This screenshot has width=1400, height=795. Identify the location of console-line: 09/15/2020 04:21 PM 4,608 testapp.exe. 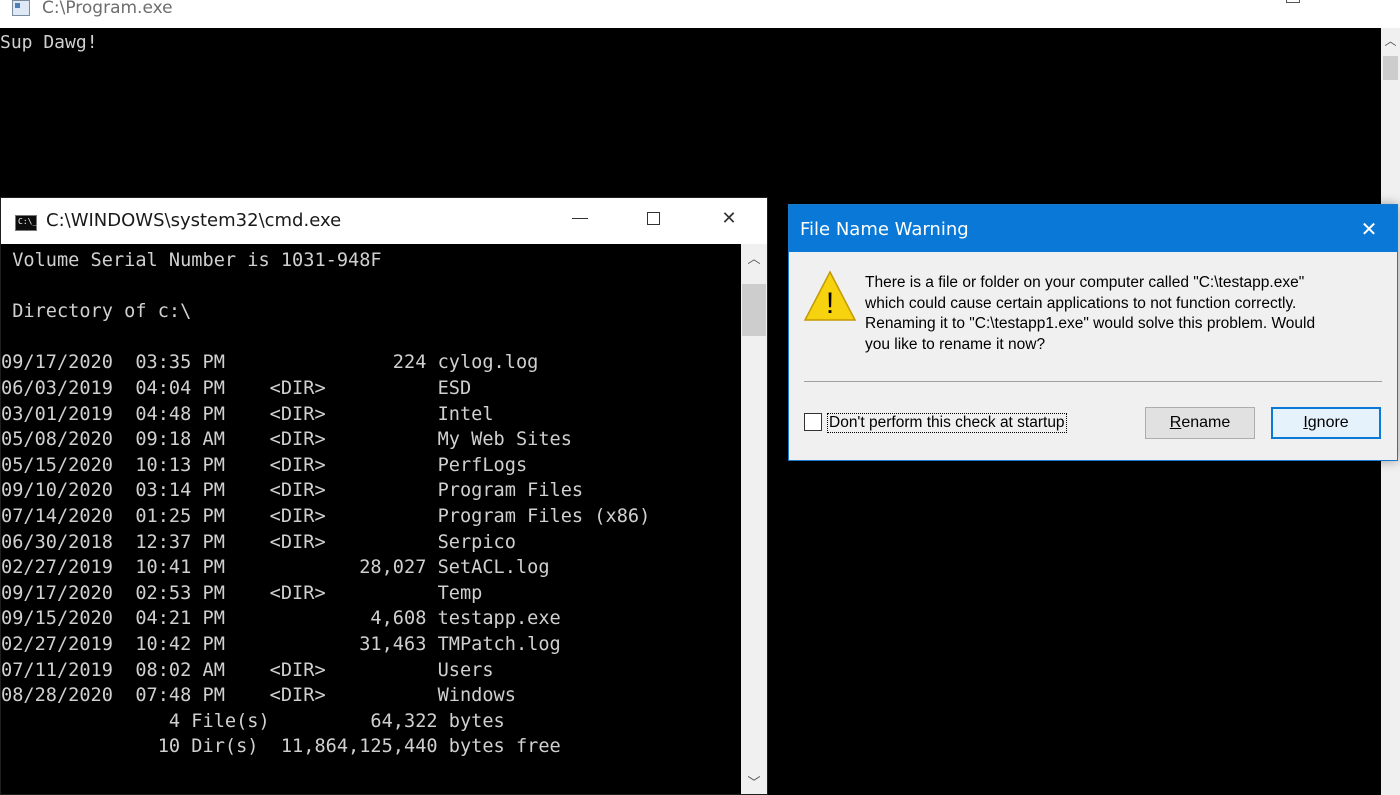
(281, 619).